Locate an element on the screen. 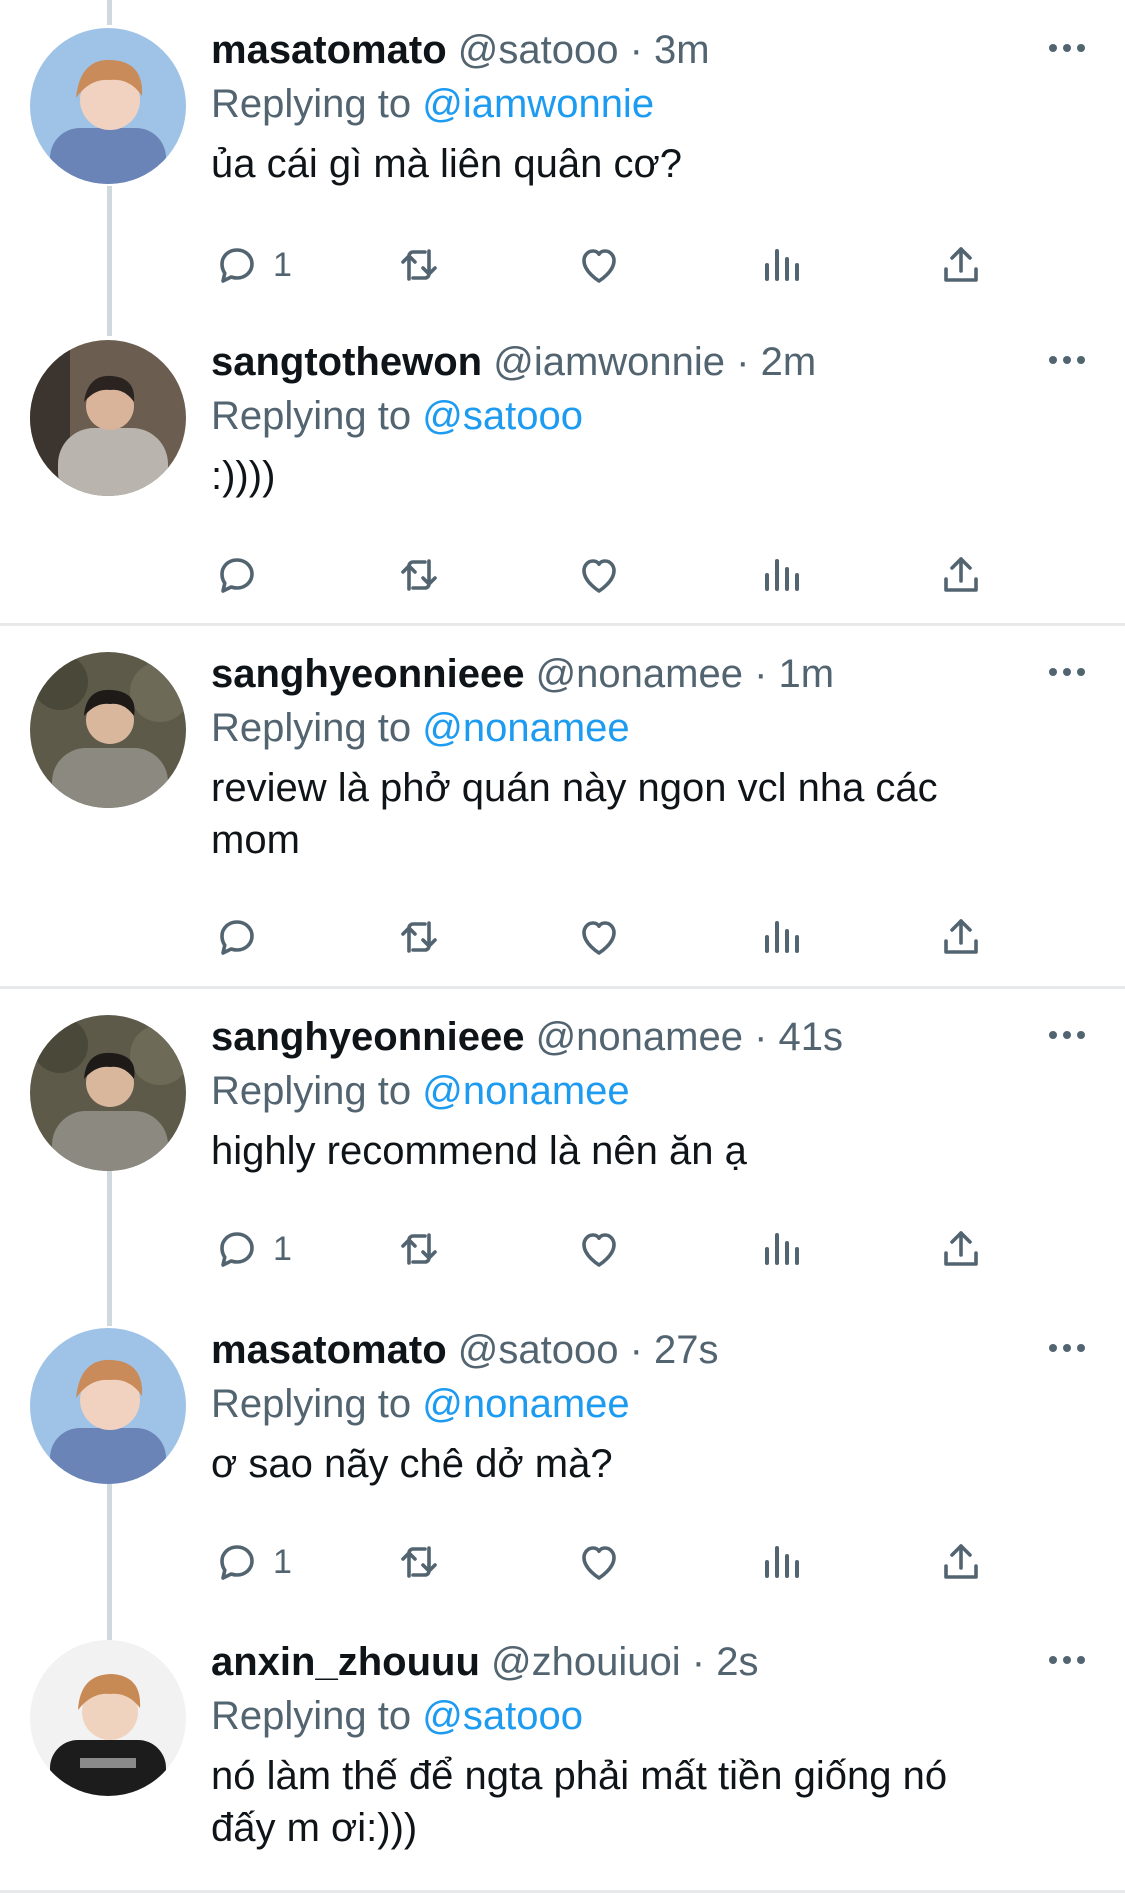 Image resolution: width=1125 pixels, height=1897 pixels. replying-mention: @iamwonnie is located at coordinates (538, 104).